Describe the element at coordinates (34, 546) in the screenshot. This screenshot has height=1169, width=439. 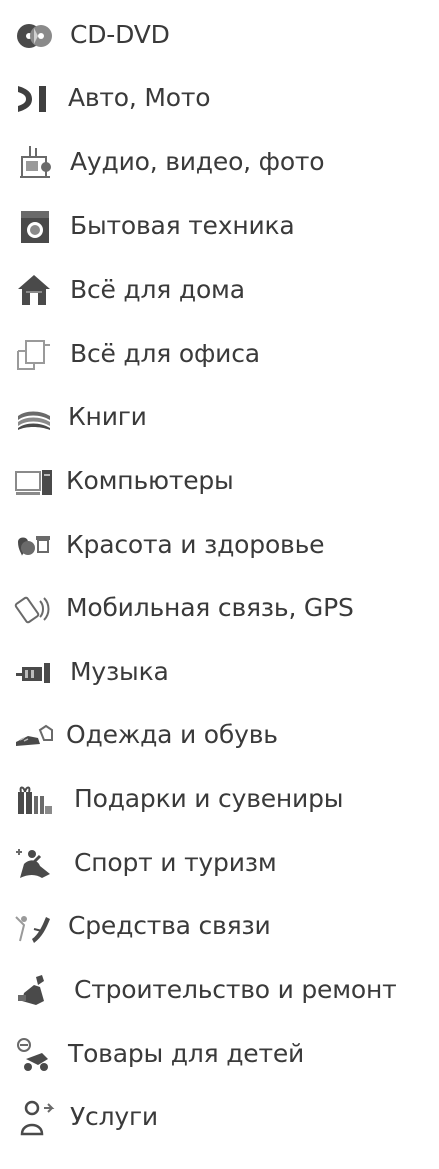
I see `beauty-health-icon` at that location.